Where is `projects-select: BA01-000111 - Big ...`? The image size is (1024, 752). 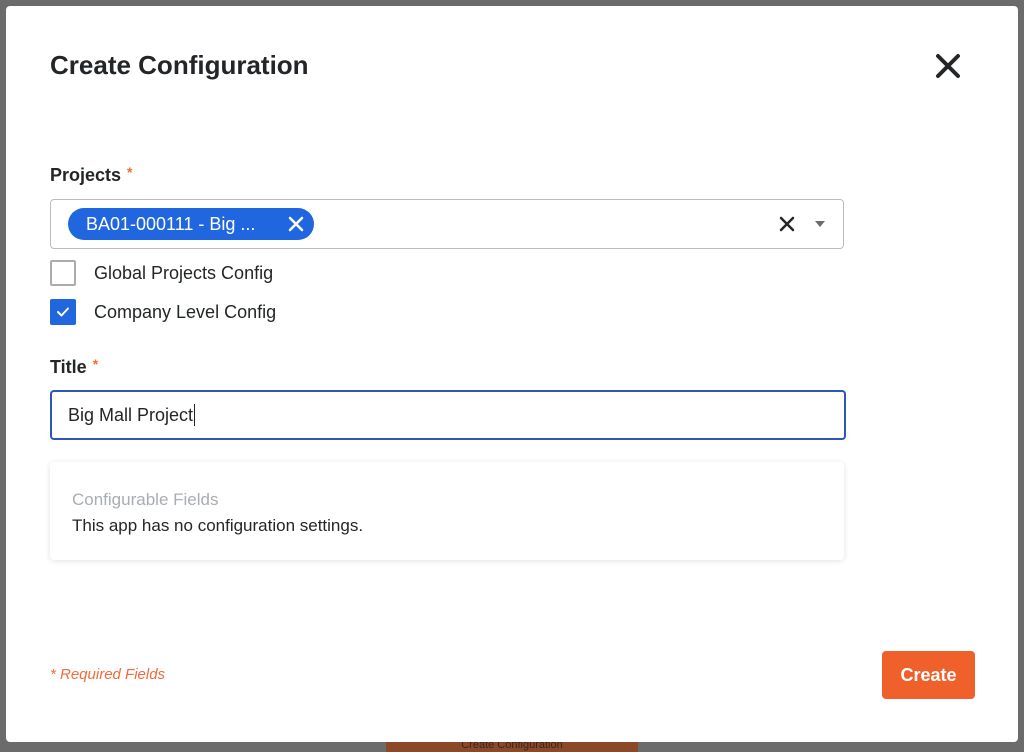 projects-select: BA01-000111 - Big ... is located at coordinates (447, 224).